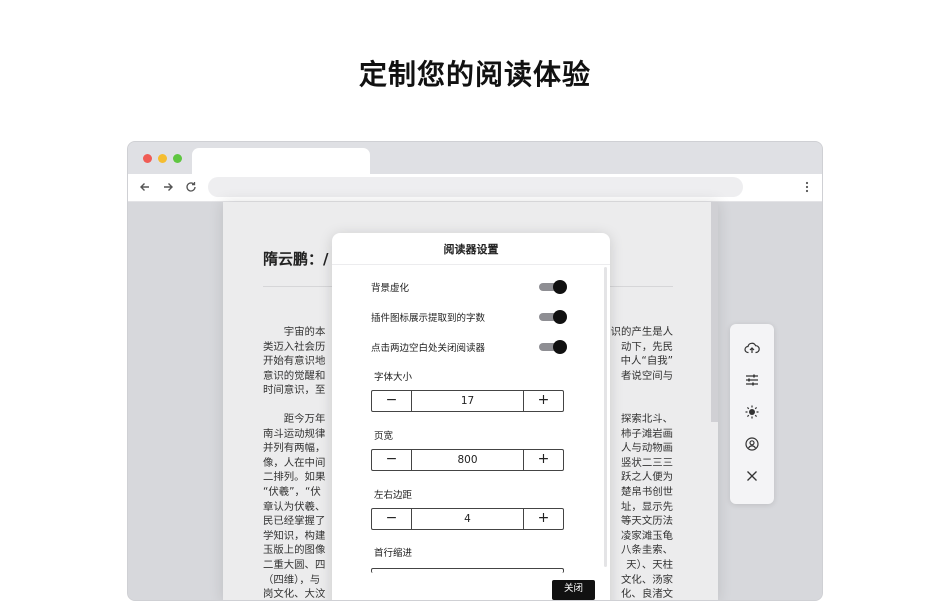 Image resolution: width=950 pixels, height=601 pixels. I want to click on page-width-value: 800, so click(467, 460).